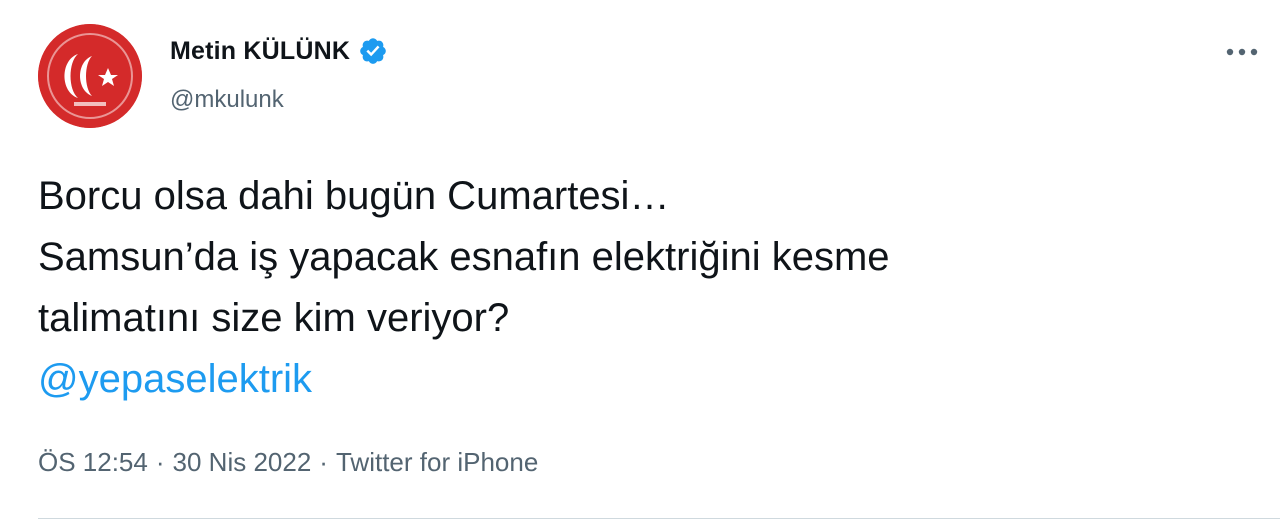  Describe the element at coordinates (373, 51) in the screenshot. I see `verified-badge-icon` at that location.